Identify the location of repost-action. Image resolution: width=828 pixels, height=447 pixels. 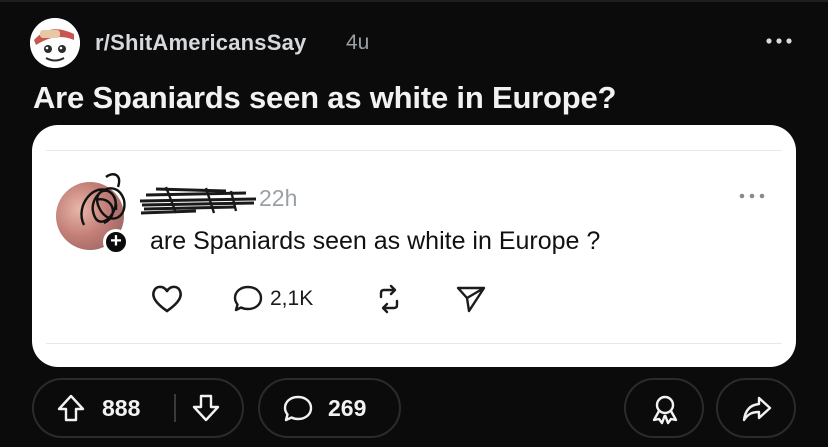
(389, 299).